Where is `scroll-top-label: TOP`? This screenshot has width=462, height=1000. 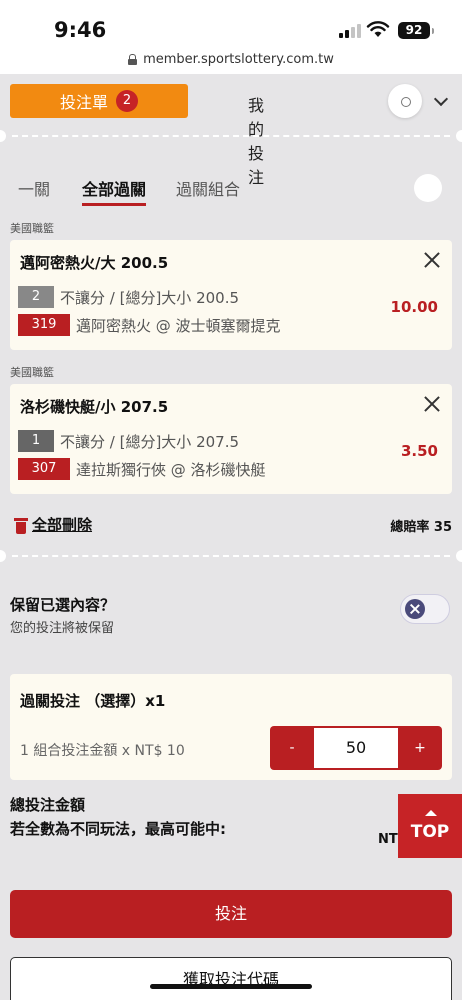
scroll-top-label: TOP is located at coordinates (430, 832).